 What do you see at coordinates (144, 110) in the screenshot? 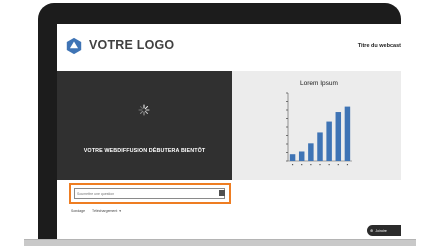
I see `loading-spinner-icon` at bounding box center [144, 110].